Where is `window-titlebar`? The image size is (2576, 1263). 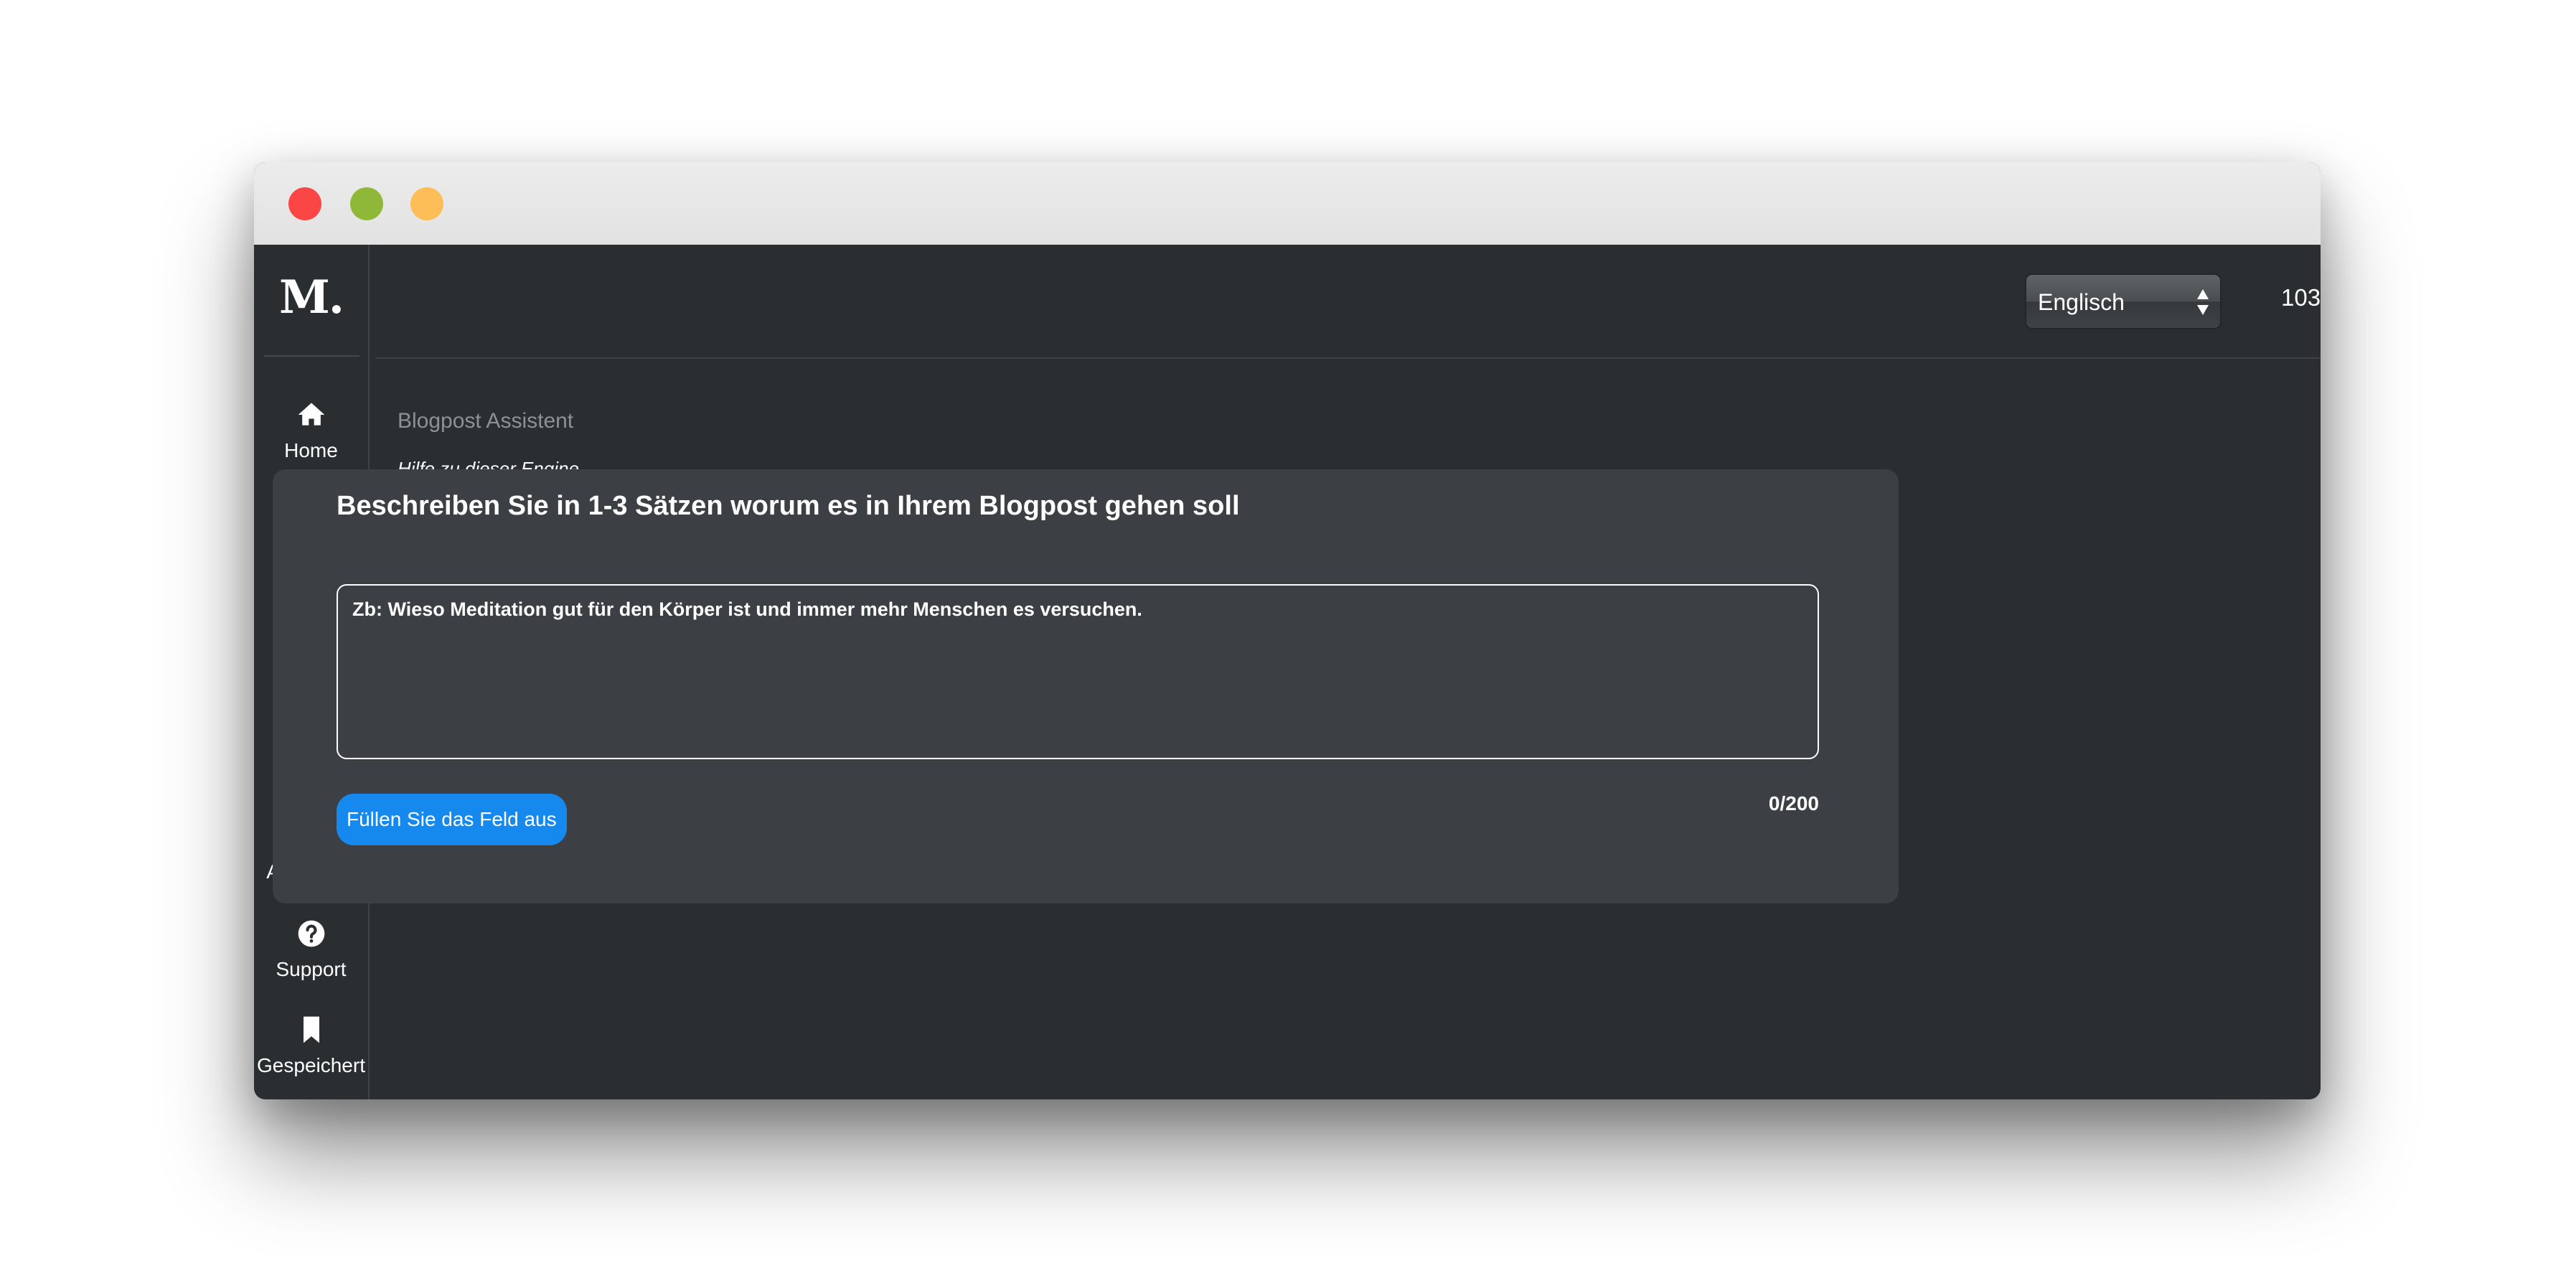 window-titlebar is located at coordinates (1287, 203).